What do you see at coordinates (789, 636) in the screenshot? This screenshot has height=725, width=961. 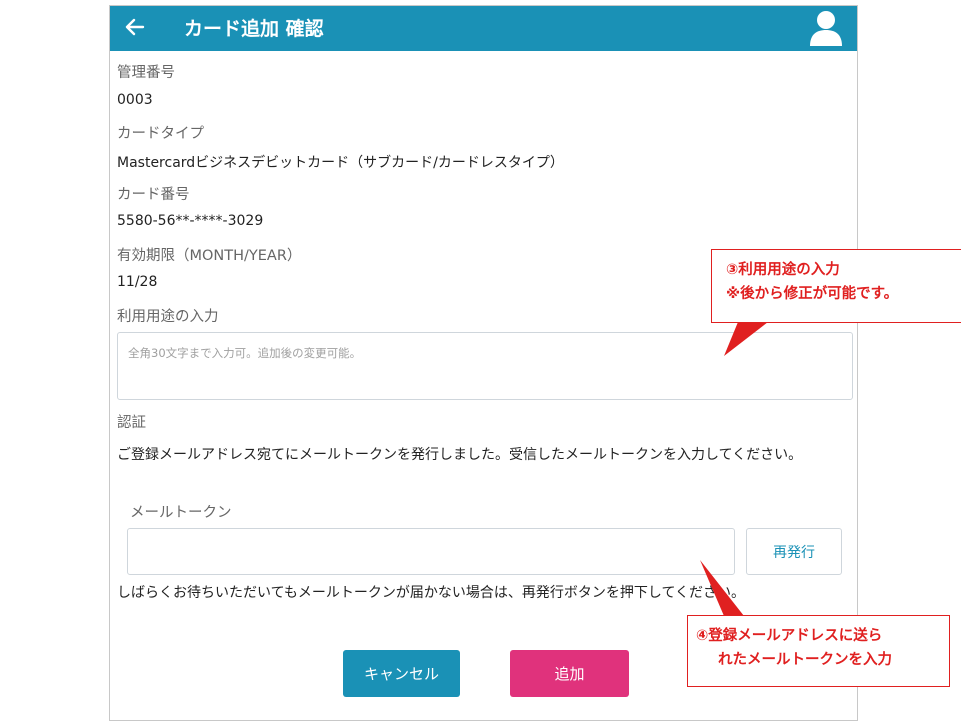 I see `token-callout-line1: ④登録メールアドレスに送ら` at bounding box center [789, 636].